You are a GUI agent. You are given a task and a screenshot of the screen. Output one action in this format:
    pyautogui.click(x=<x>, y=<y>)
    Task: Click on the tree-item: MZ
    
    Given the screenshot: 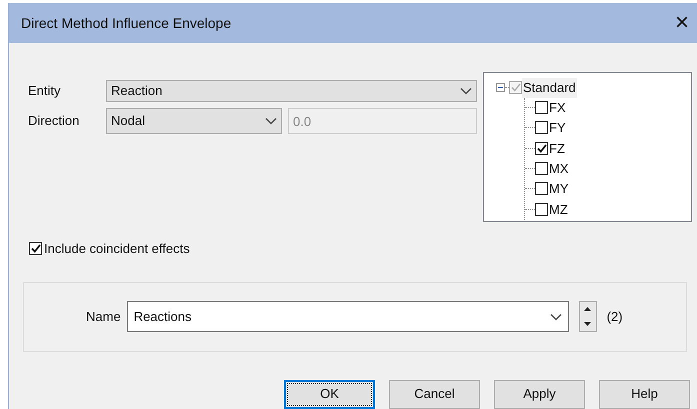 What is the action you would take?
    pyautogui.click(x=558, y=210)
    